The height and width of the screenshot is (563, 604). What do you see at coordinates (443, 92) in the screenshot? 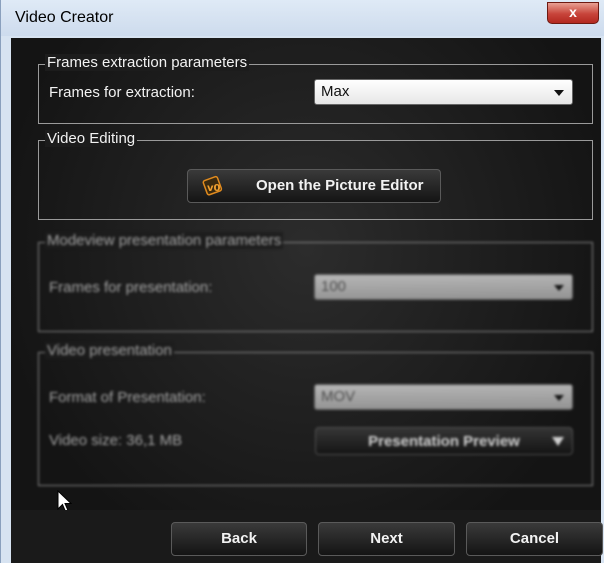
I see `frames-extraction-select: Max` at bounding box center [443, 92].